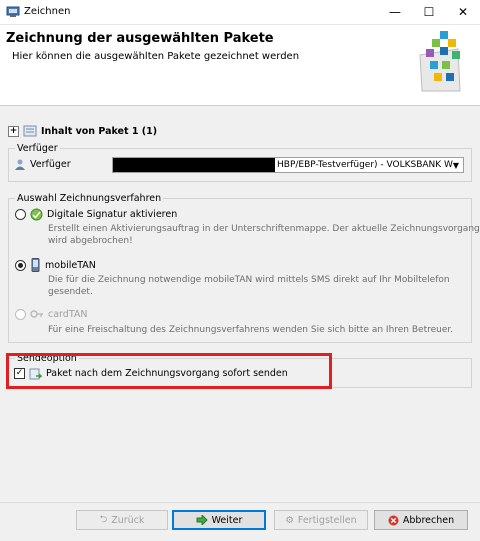  I want to click on finish-button-label: Fertigstellen, so click(327, 520).